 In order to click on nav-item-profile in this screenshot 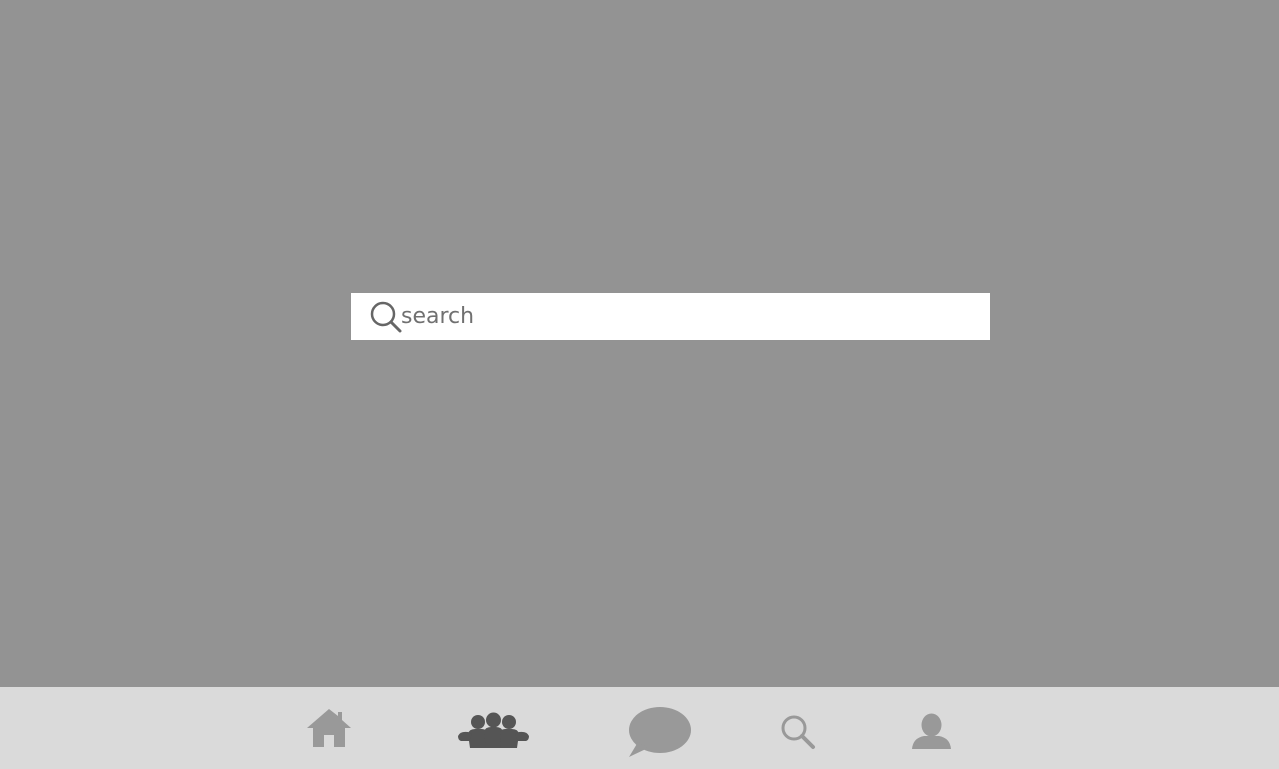, I will do `click(931, 732)`.